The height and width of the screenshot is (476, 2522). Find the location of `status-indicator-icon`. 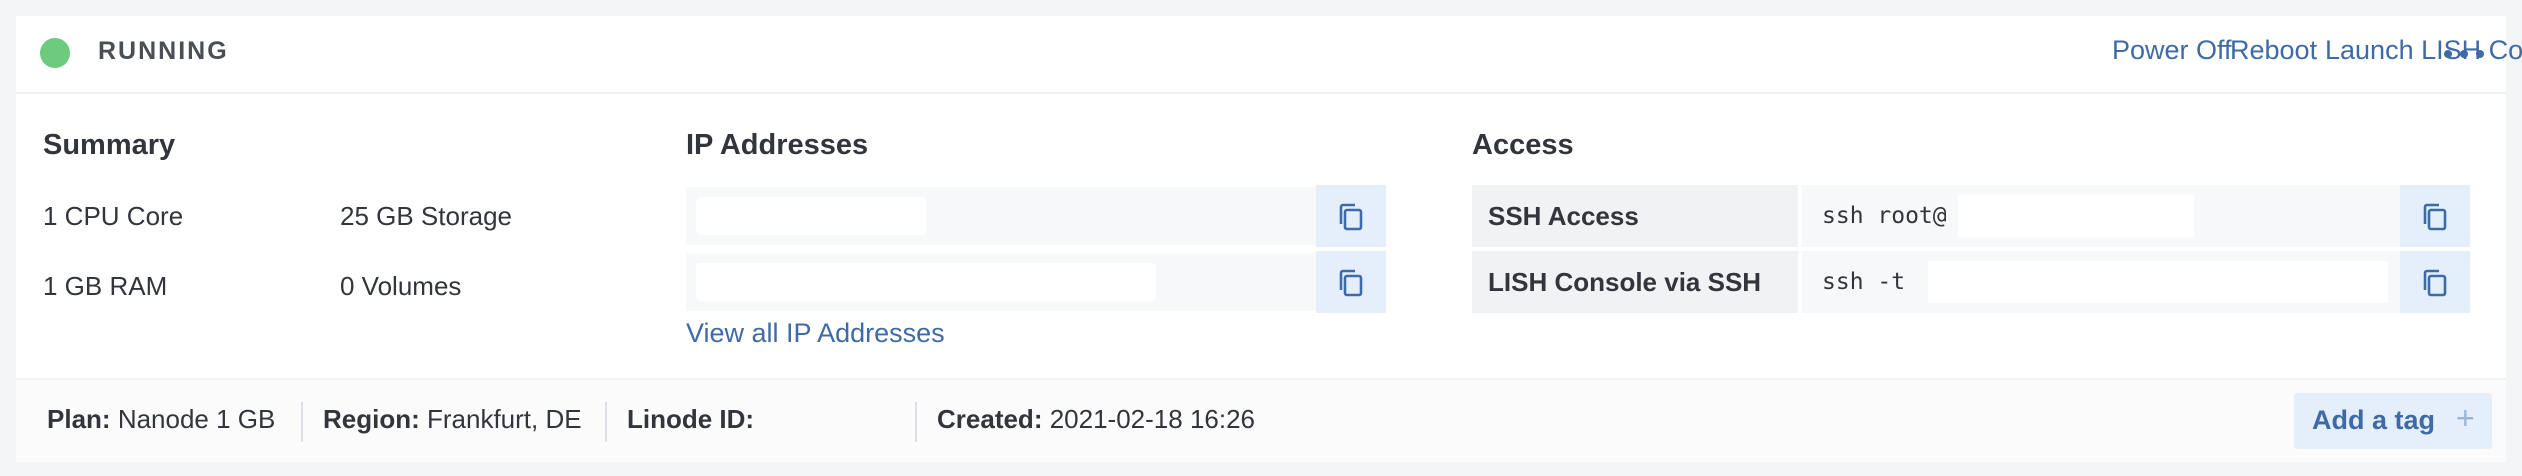

status-indicator-icon is located at coordinates (55, 53).